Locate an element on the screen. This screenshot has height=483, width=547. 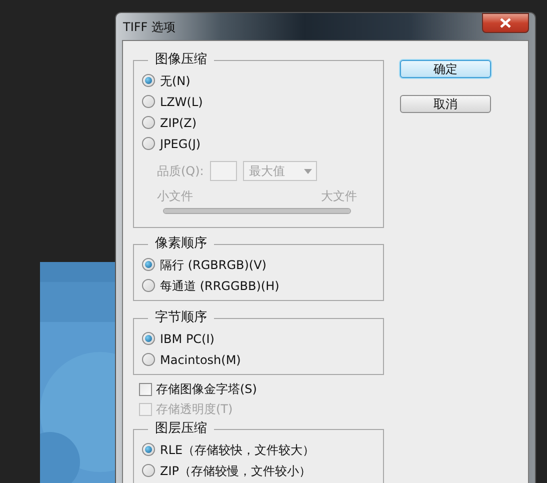
close-button is located at coordinates (505, 22).